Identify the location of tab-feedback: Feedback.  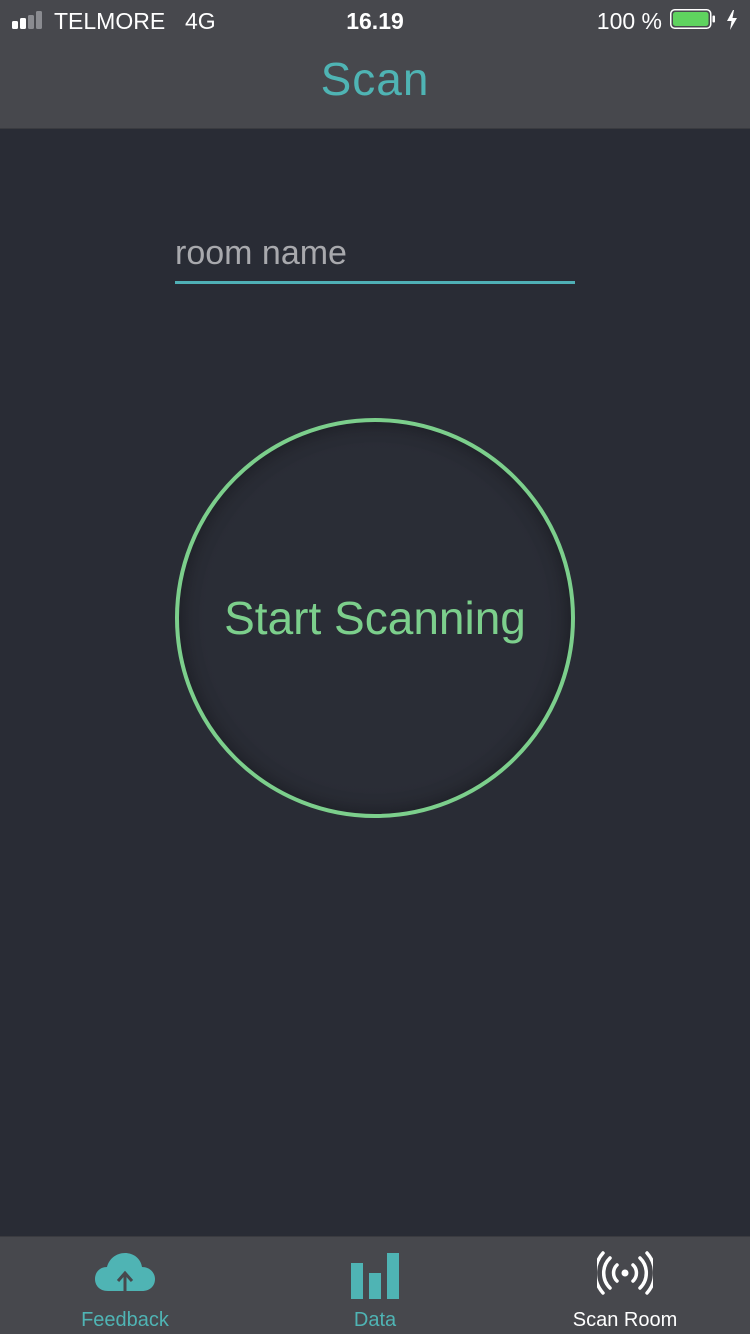
(125, 1285).